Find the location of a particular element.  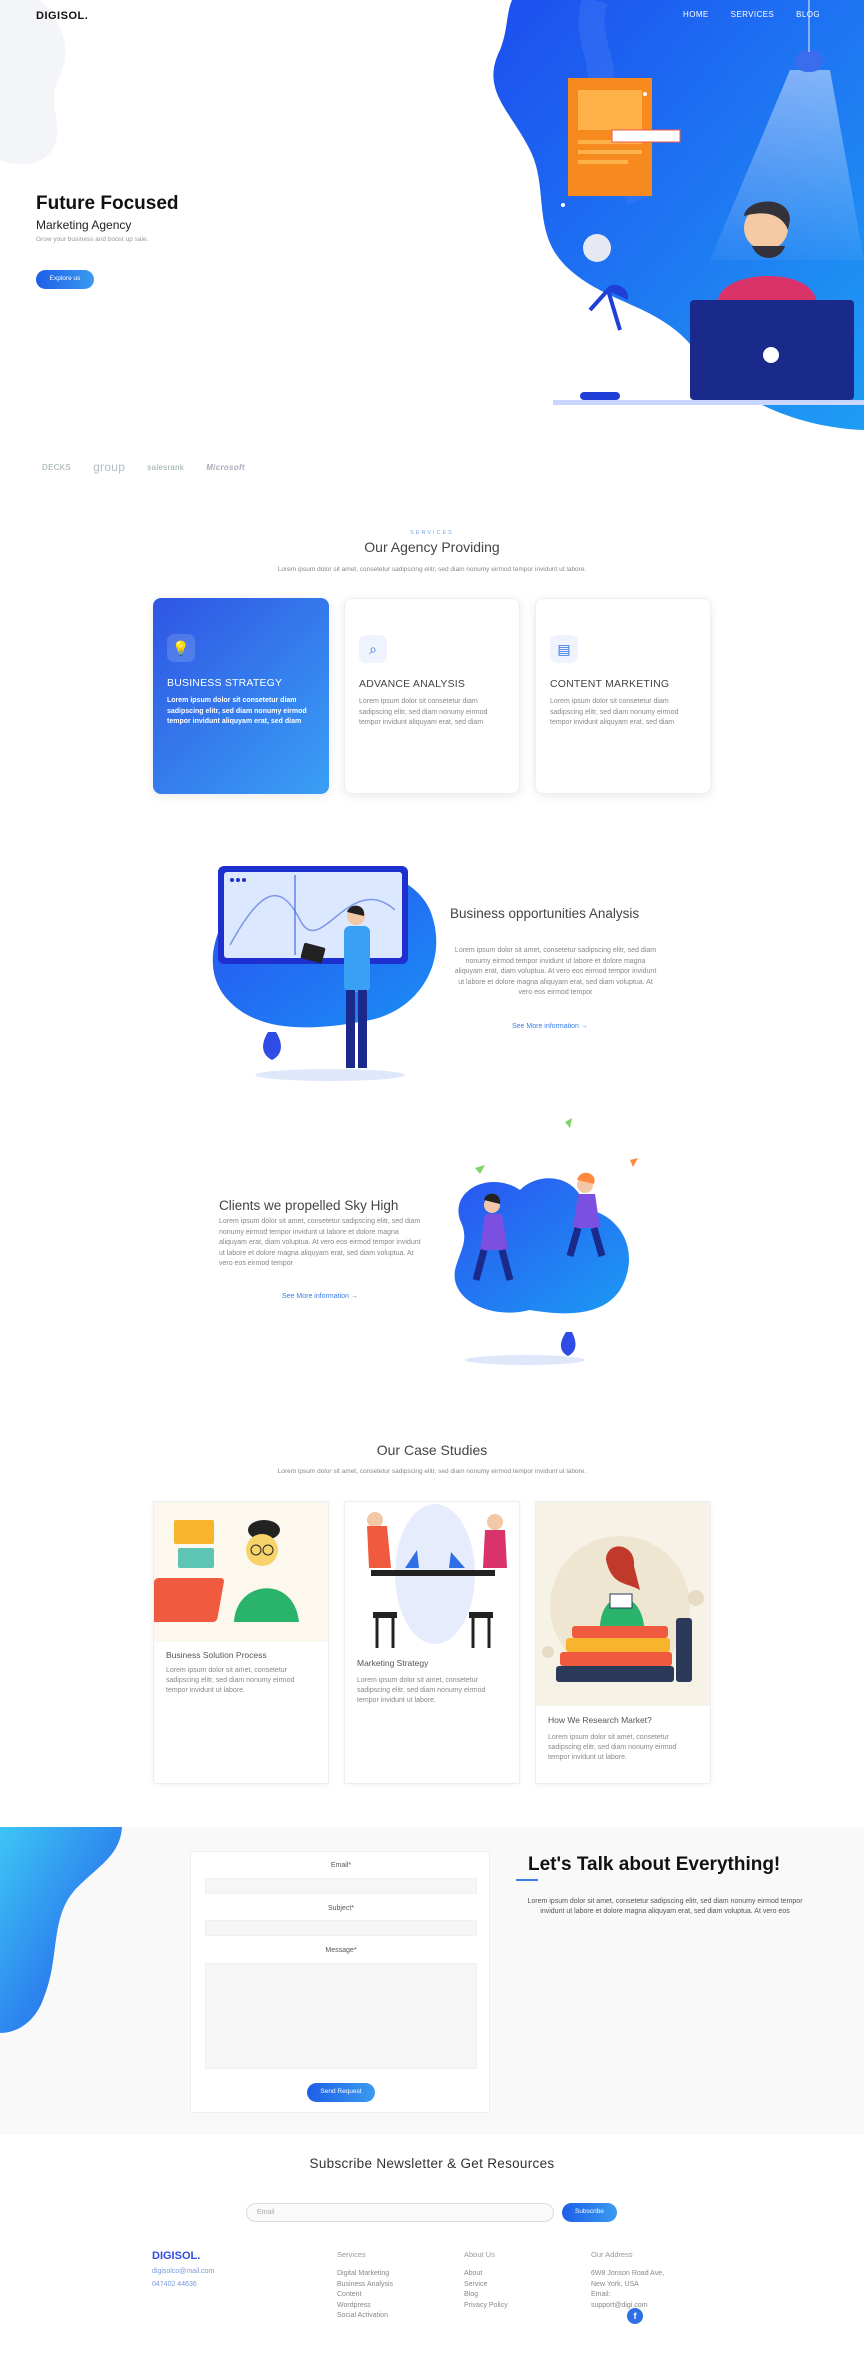

subject-label: Subject* is located at coordinates (341, 1908).